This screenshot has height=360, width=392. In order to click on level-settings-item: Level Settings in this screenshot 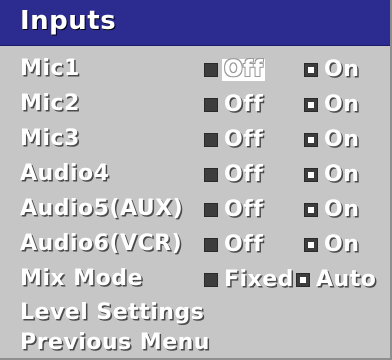, I will do `click(195, 313)`.